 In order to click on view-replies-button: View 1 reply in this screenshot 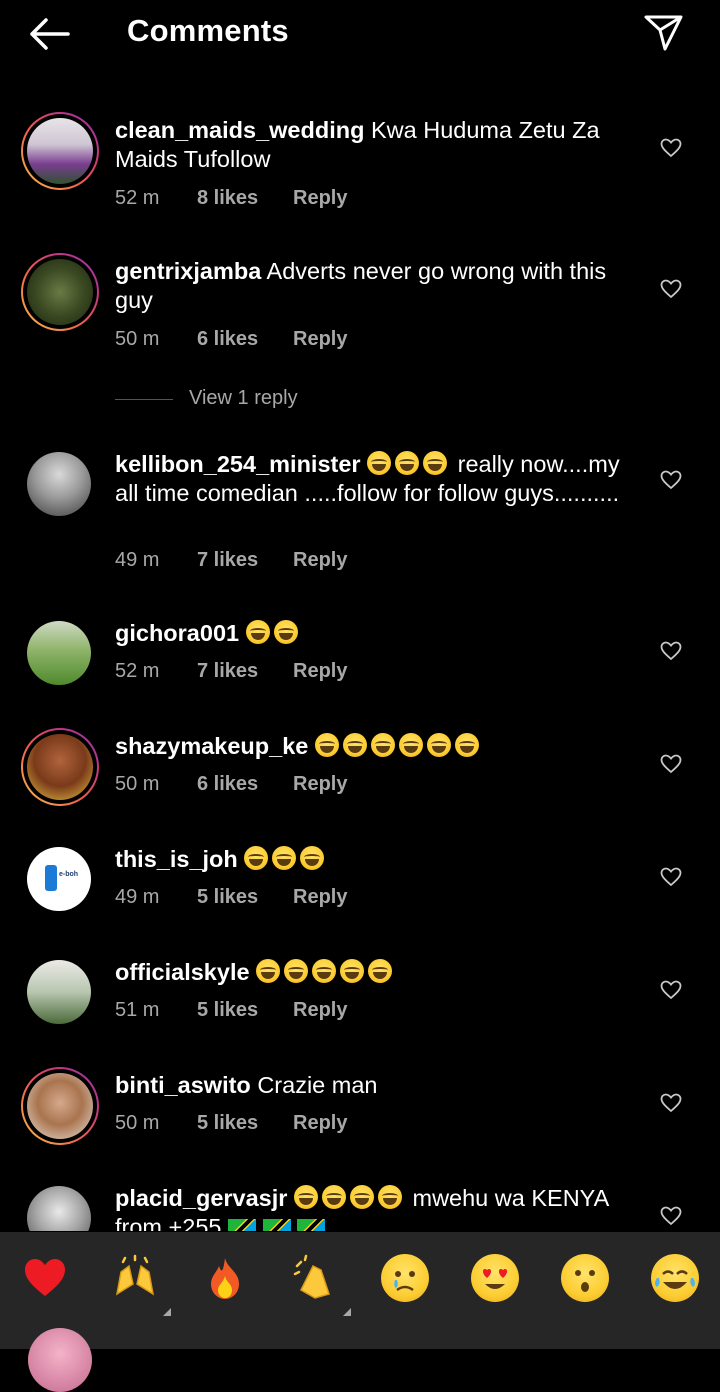, I will do `click(245, 401)`.